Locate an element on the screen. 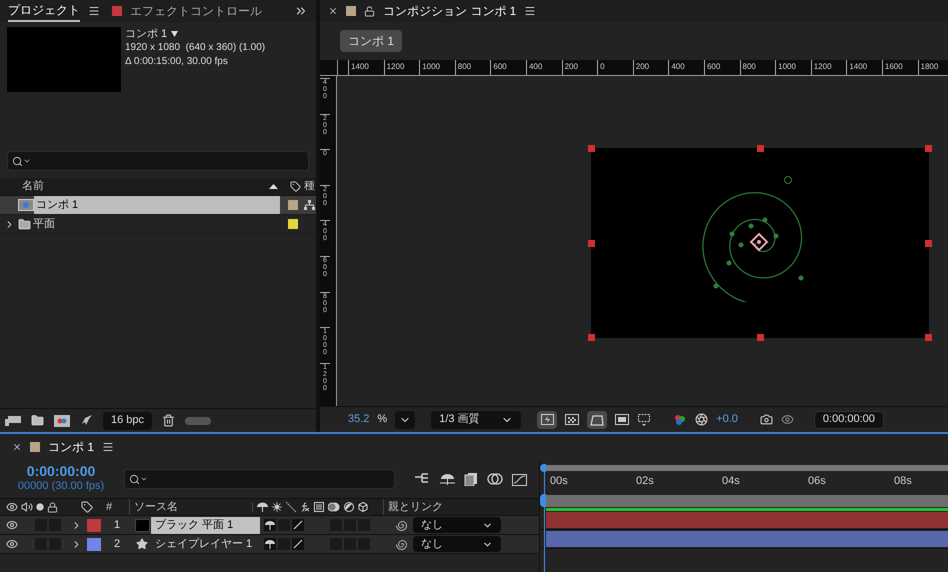 This screenshot has height=572, width=948. timecode-field: 0:00:00:00 is located at coordinates (849, 419).